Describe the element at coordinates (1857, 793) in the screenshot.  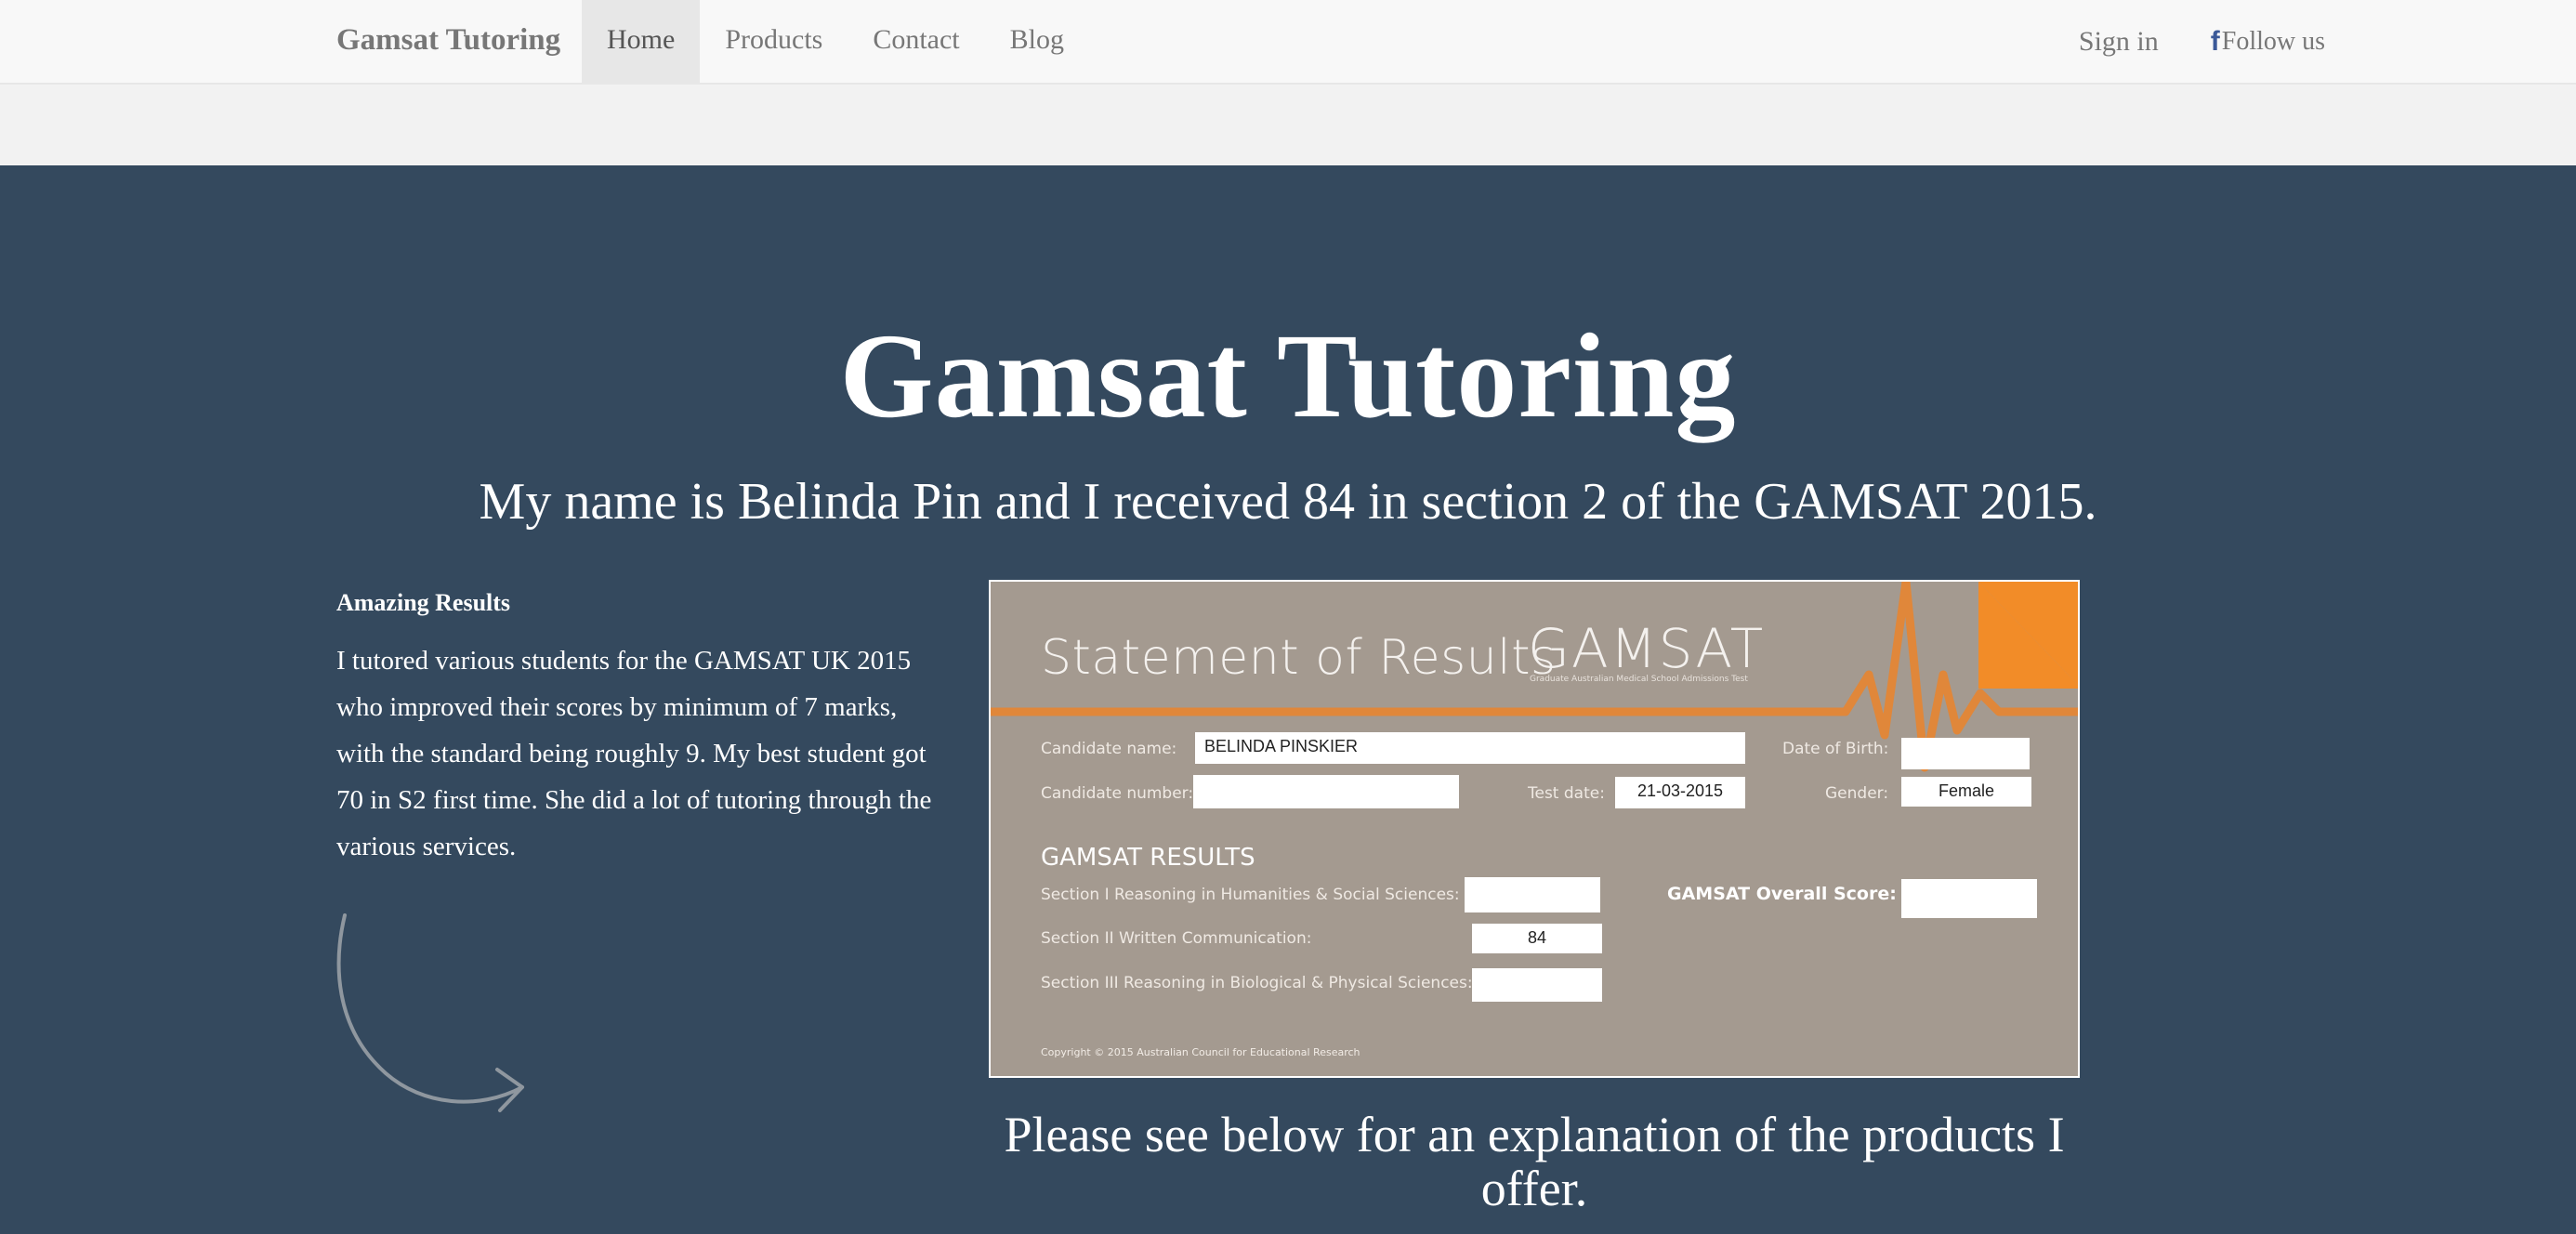
I see `gender-label: Gender:` at that location.